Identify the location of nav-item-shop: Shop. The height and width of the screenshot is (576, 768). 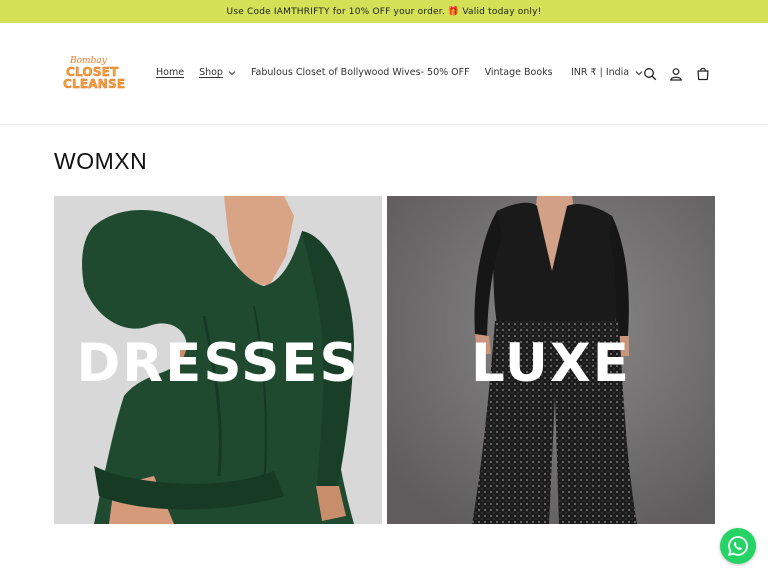
(217, 72).